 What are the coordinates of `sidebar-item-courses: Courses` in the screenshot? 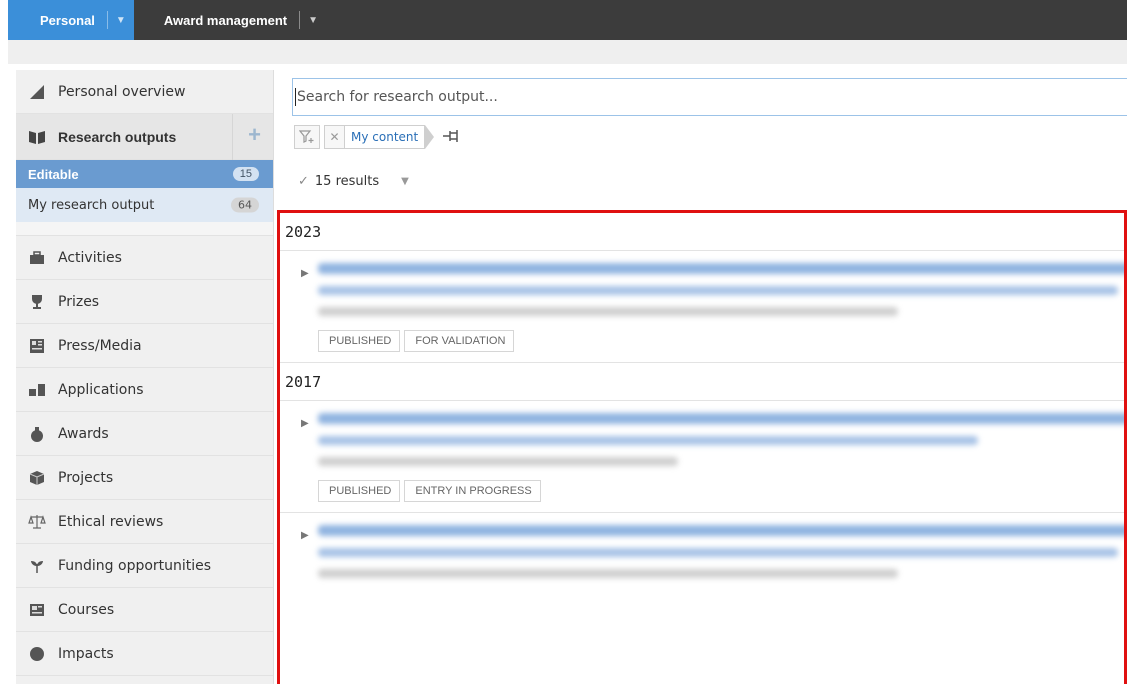 It's located at (144, 610).